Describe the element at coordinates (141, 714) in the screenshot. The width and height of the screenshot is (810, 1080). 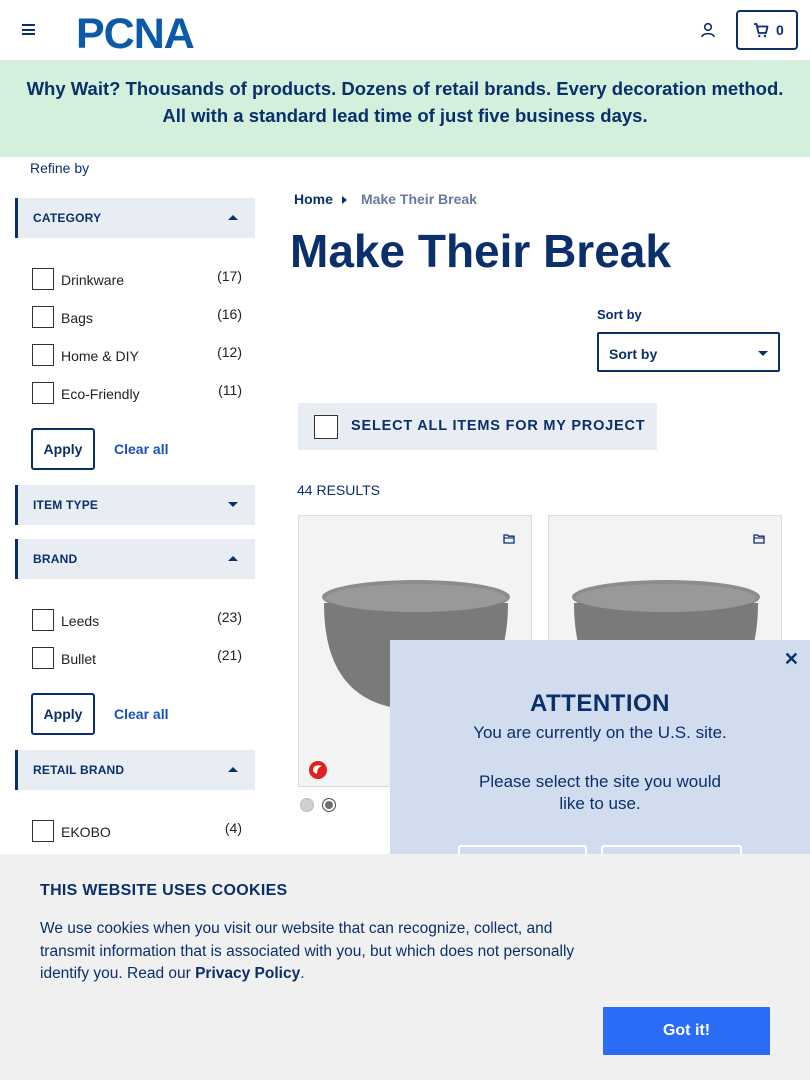
I see `brand-clear-link: Clear all` at that location.